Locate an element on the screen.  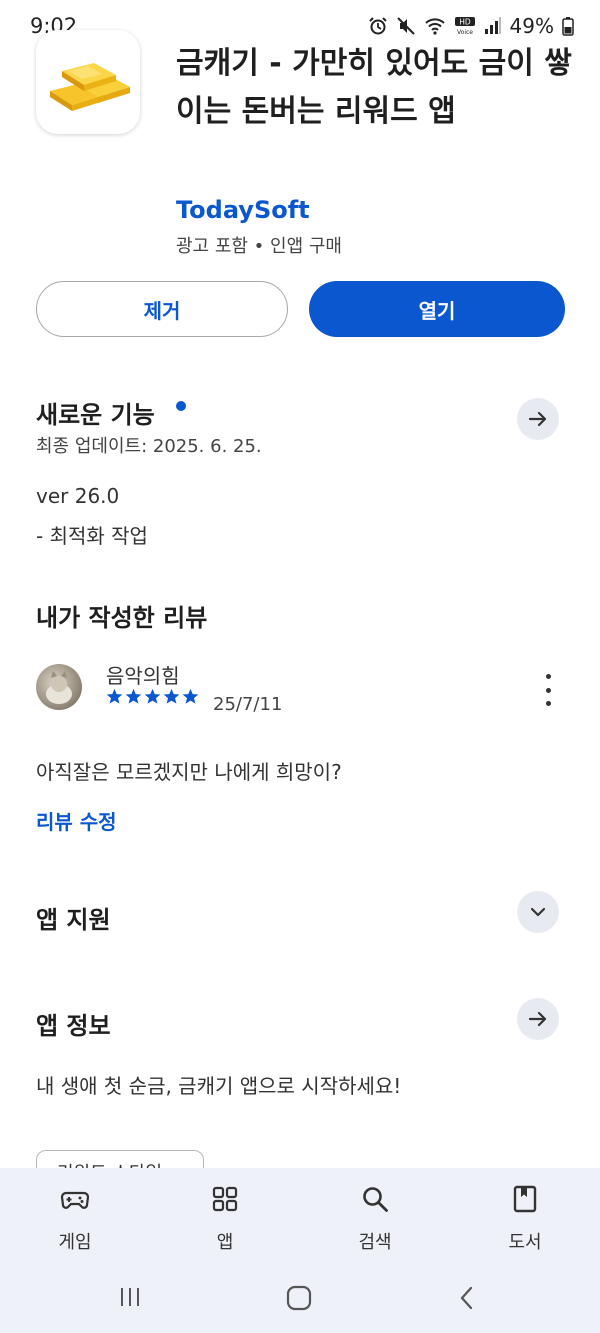
nav-label-search: 검색 is located at coordinates (375, 1242).